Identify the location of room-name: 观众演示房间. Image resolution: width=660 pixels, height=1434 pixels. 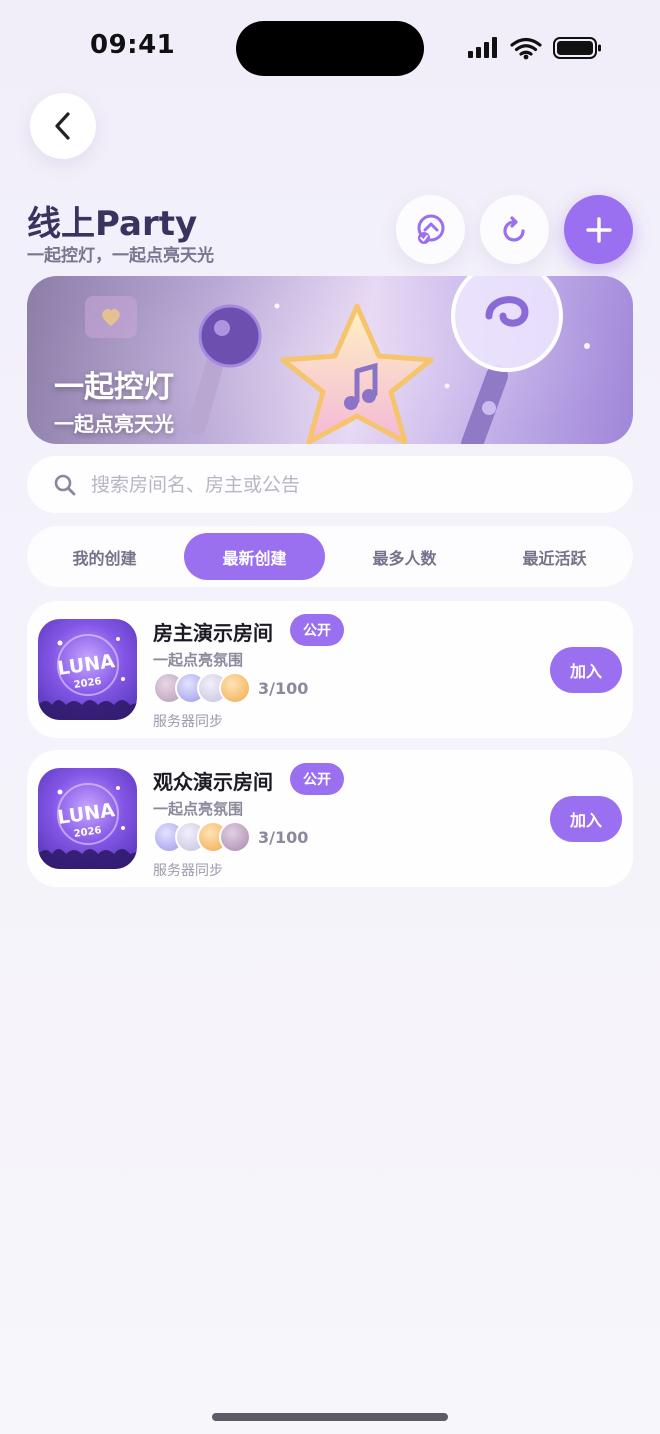
(213, 782).